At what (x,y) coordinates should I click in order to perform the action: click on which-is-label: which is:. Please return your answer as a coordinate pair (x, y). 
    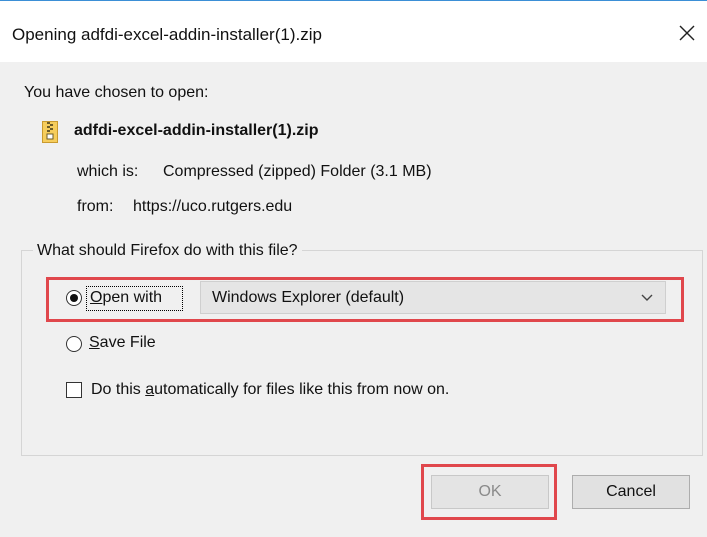
    Looking at the image, I should click on (108, 171).